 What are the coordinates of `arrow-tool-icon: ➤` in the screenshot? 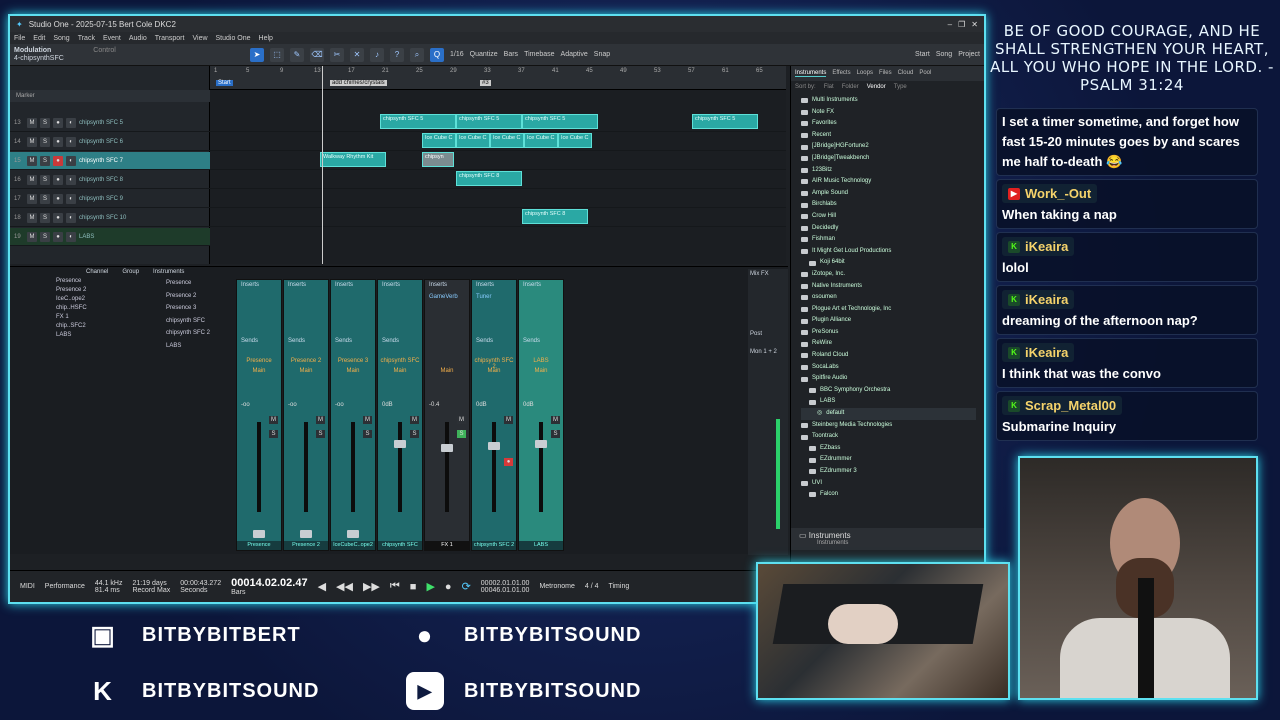 It's located at (257, 54).